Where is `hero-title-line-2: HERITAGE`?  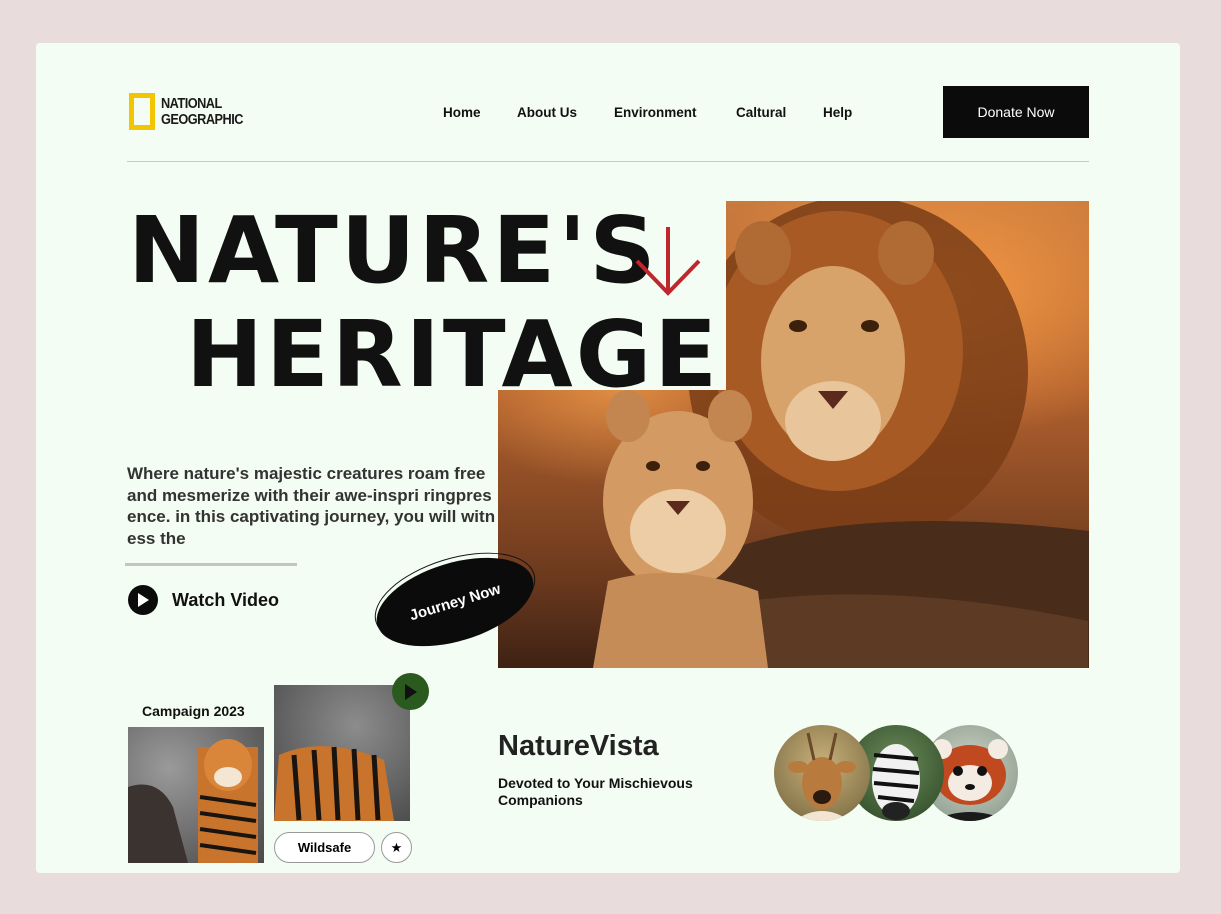 hero-title-line-2: HERITAGE is located at coordinates (453, 354).